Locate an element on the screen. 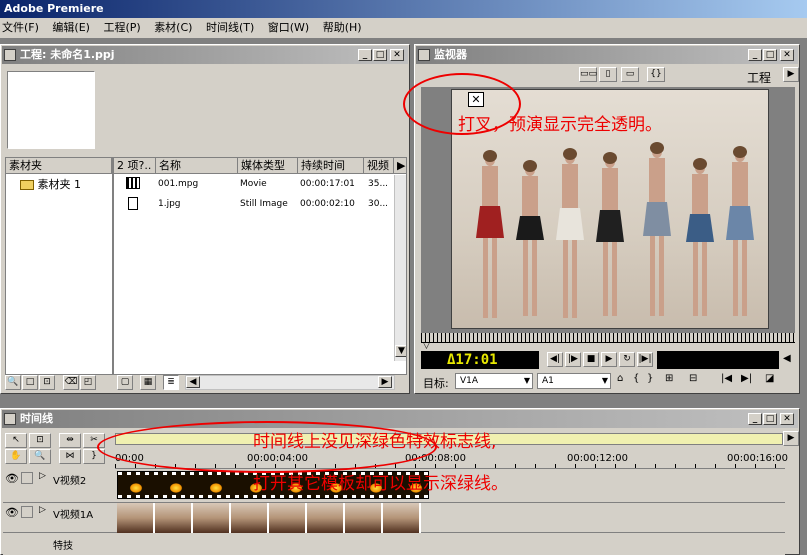 Image resolution: width=807 pixels, height=555 pixels. timeline-menu-arrow: ▶ is located at coordinates (791, 438).